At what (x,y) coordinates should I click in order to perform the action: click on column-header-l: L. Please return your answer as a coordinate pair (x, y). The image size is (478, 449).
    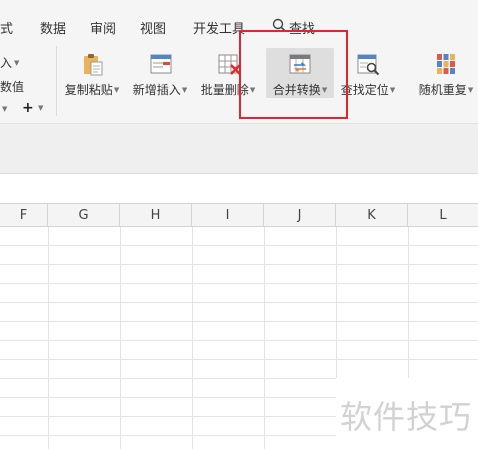
    Looking at the image, I should click on (443, 215).